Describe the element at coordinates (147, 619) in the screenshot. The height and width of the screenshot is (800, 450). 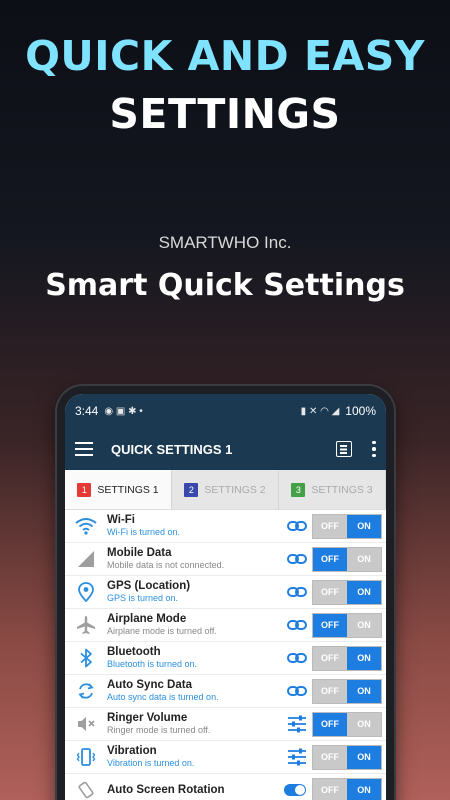
I see `setting-title: Airplane Mode` at that location.